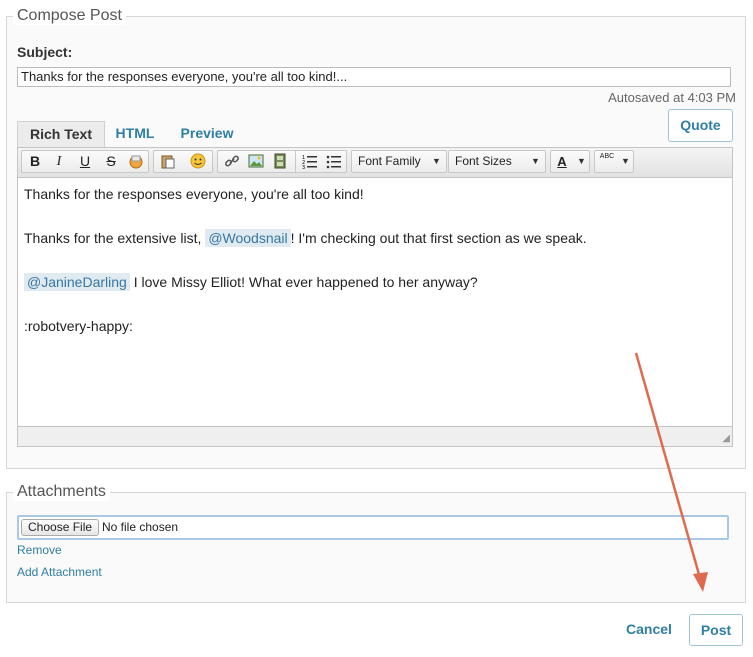 The image size is (753, 657). I want to click on paste-icon, so click(168, 161).